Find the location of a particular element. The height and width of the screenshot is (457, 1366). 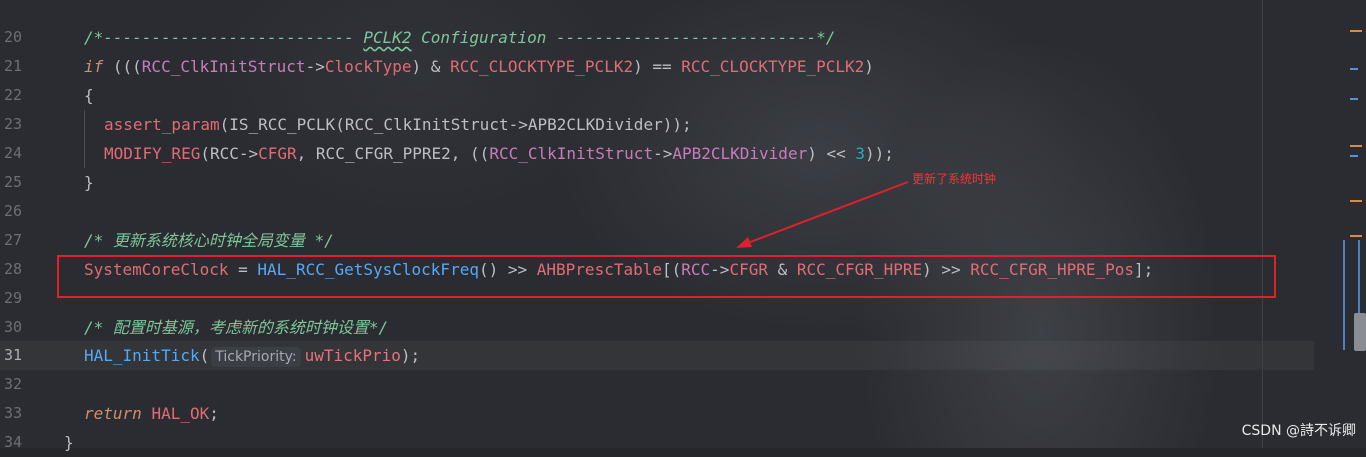

line-number: 33 is located at coordinates (12, 413).